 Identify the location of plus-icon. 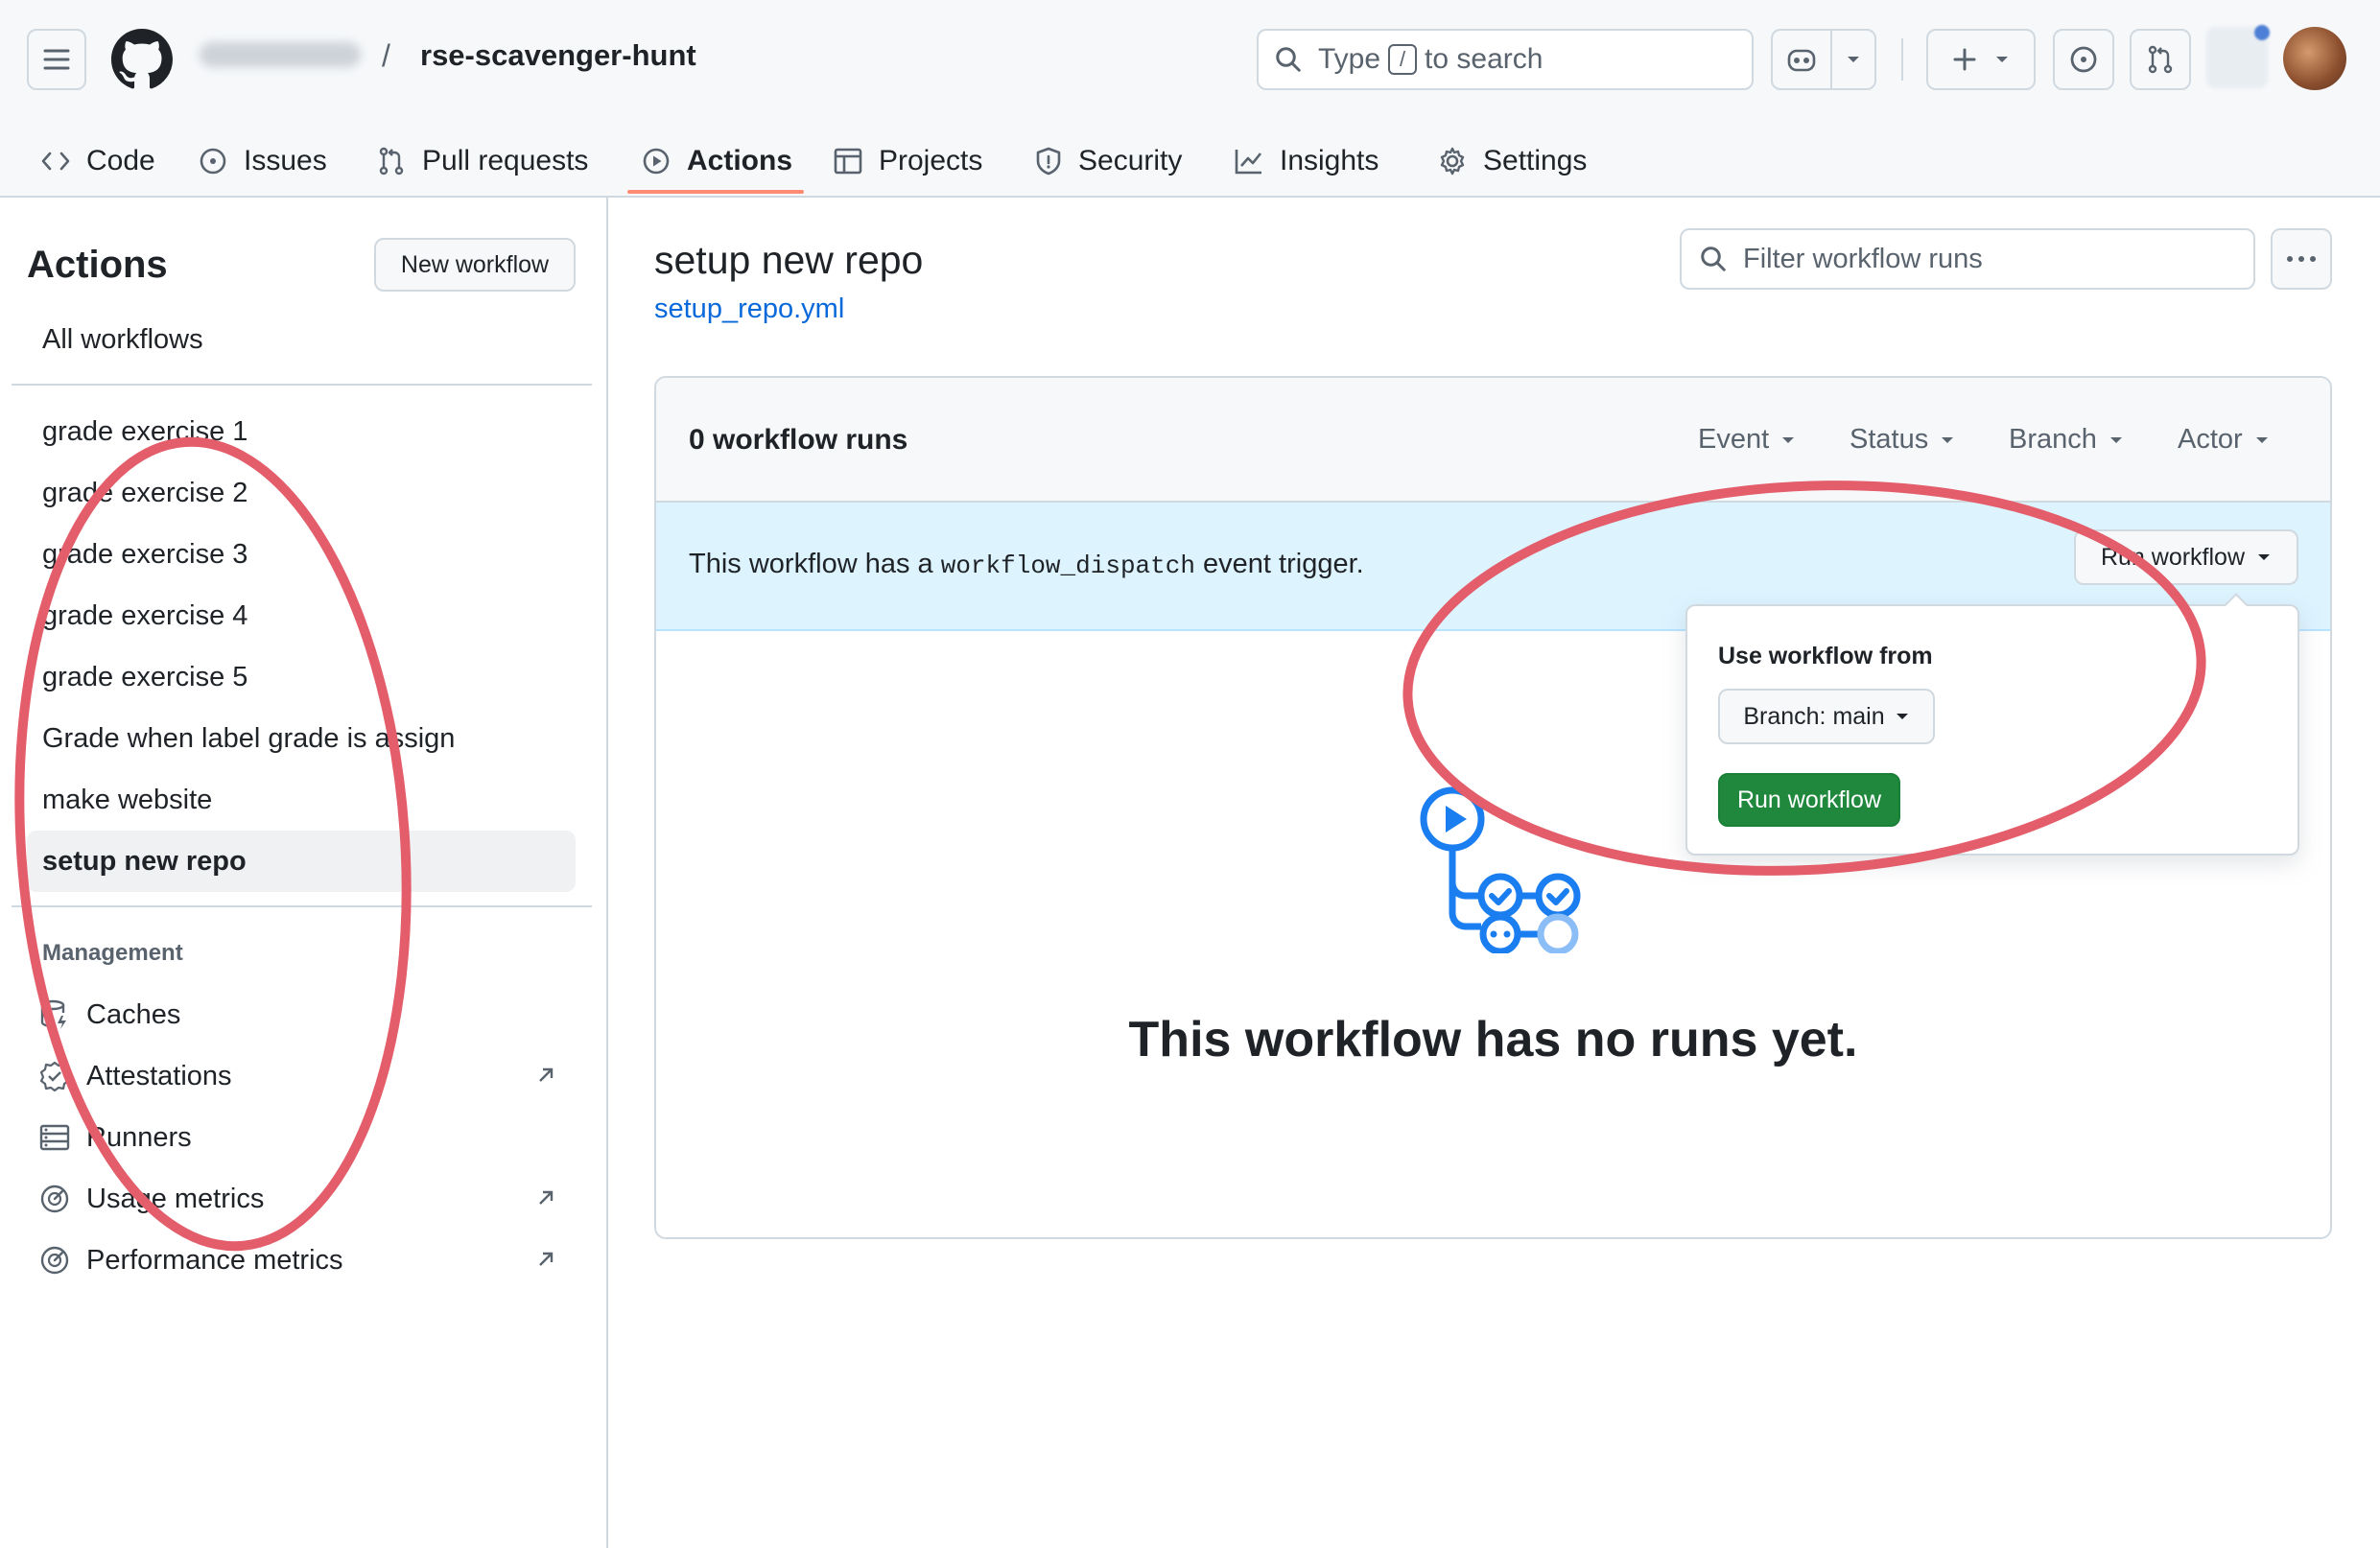
(1965, 60).